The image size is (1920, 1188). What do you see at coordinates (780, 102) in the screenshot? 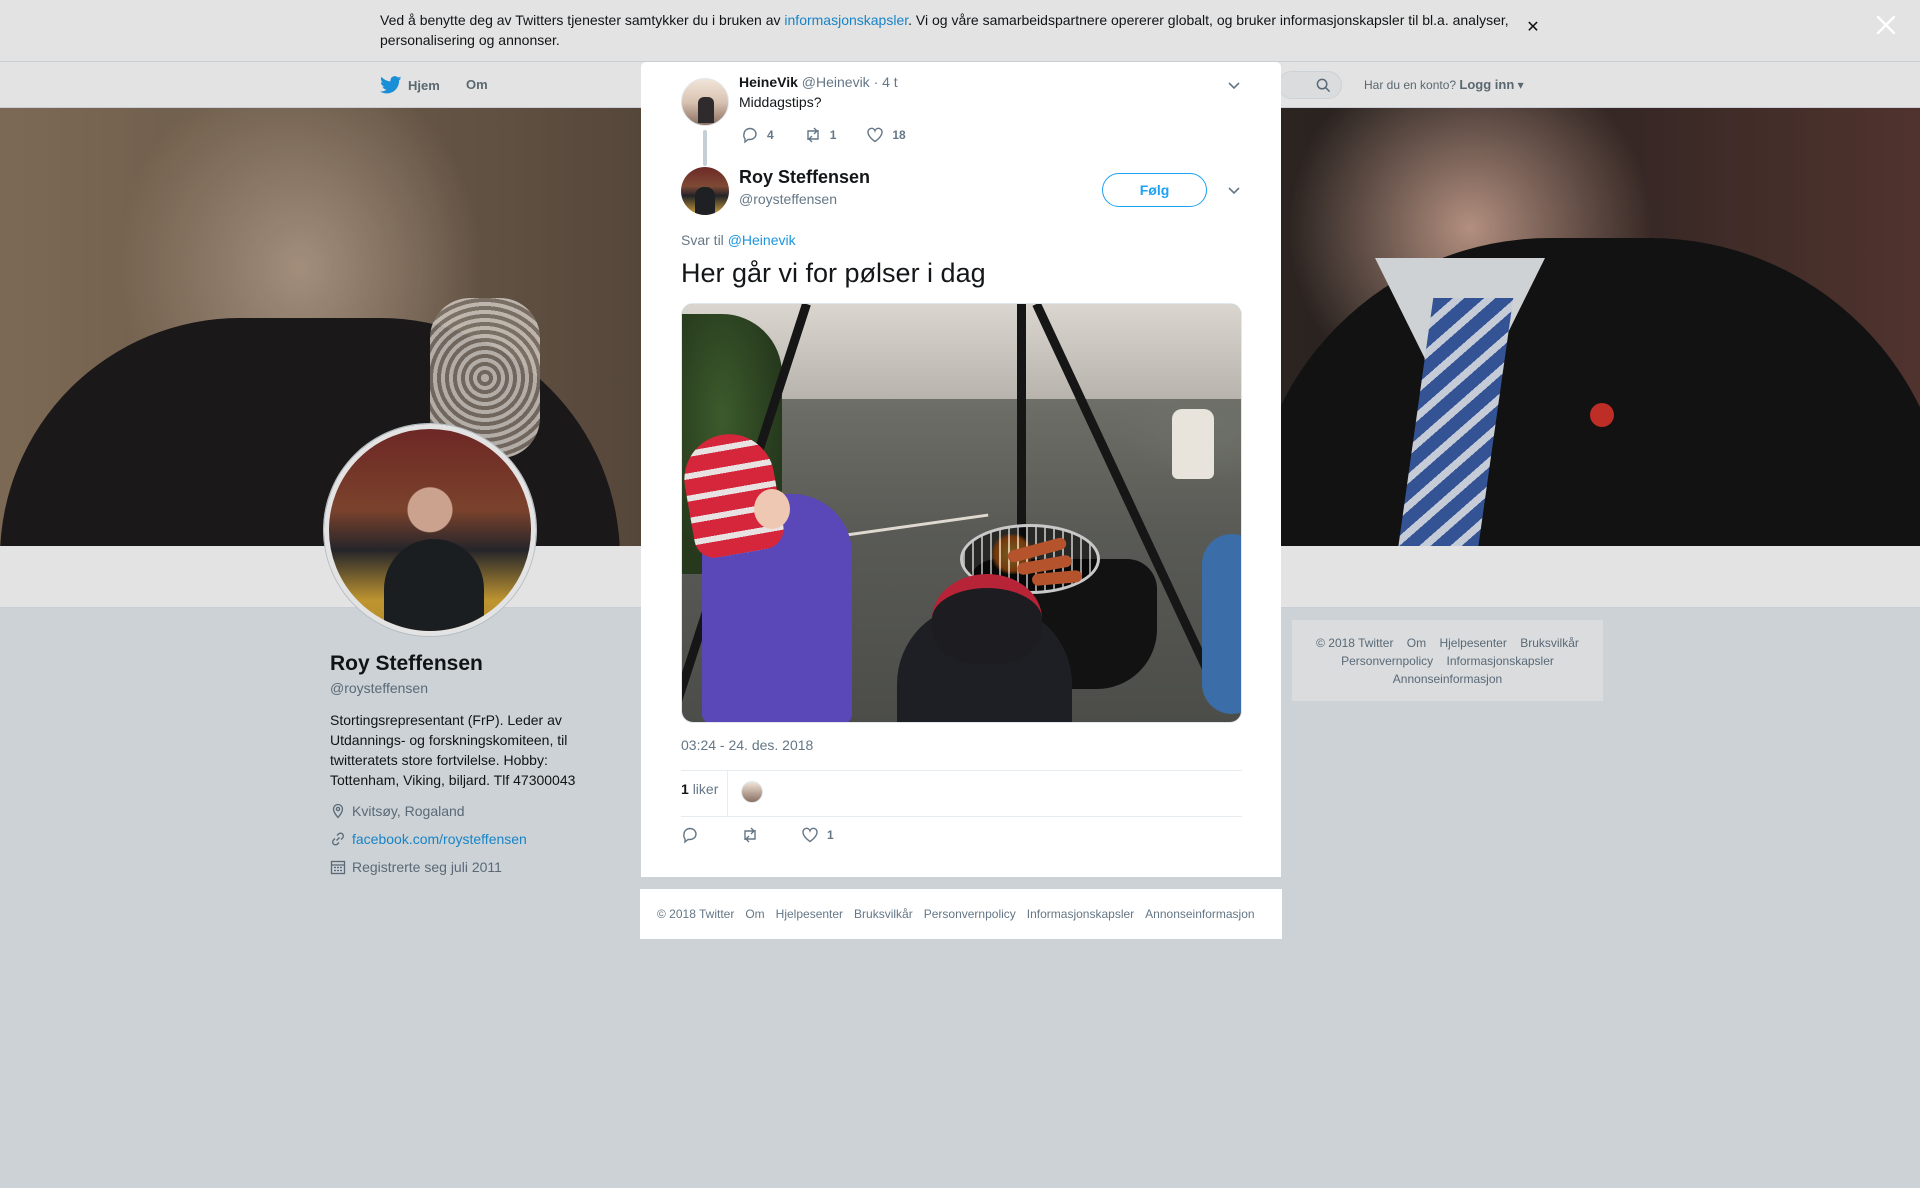
I see `parent-tweet-text: Middagstips?` at bounding box center [780, 102].